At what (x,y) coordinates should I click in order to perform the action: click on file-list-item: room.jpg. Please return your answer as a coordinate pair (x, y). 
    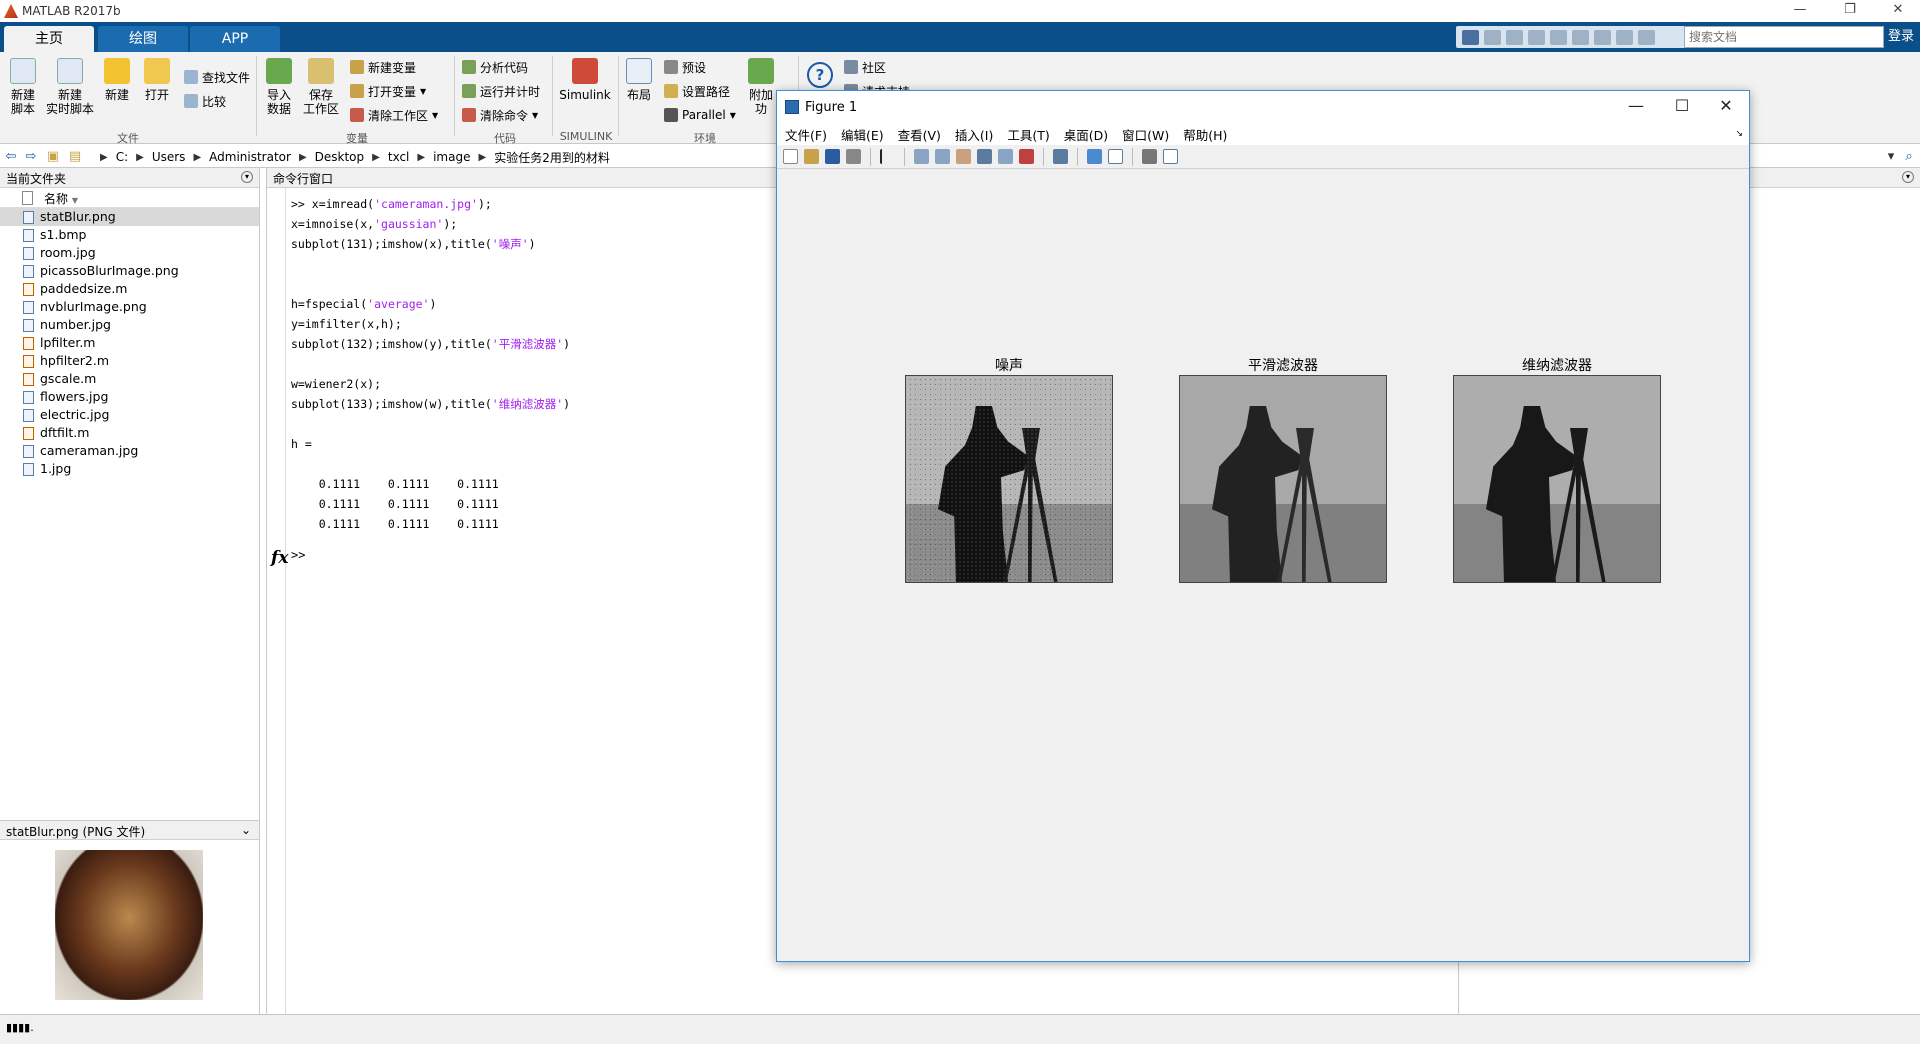
    Looking at the image, I should click on (129, 253).